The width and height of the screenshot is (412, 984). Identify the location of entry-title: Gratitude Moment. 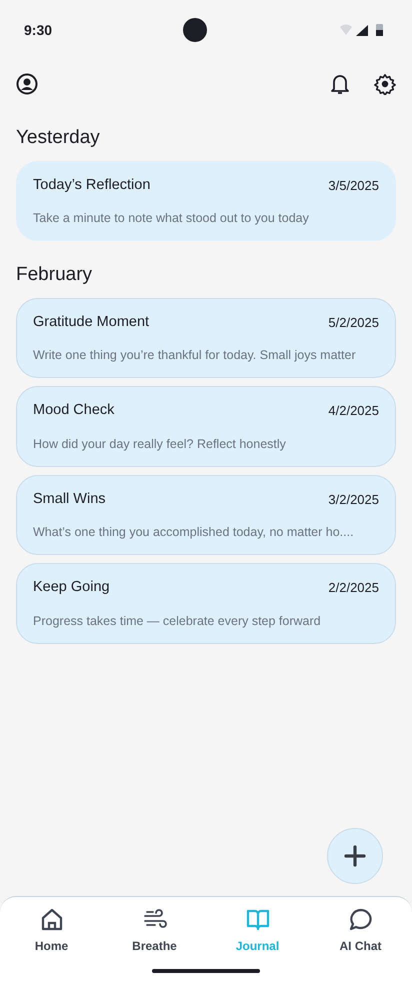
(91, 322).